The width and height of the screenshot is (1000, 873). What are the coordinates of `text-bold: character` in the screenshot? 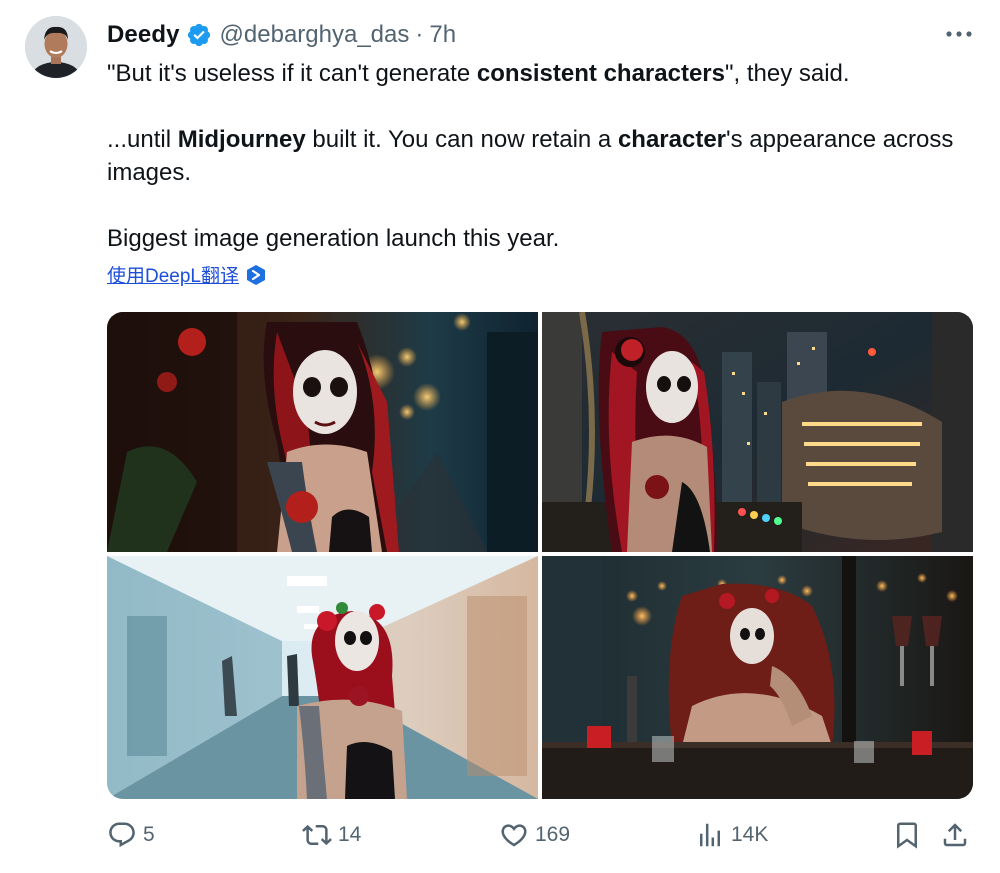 It's located at (672, 139).